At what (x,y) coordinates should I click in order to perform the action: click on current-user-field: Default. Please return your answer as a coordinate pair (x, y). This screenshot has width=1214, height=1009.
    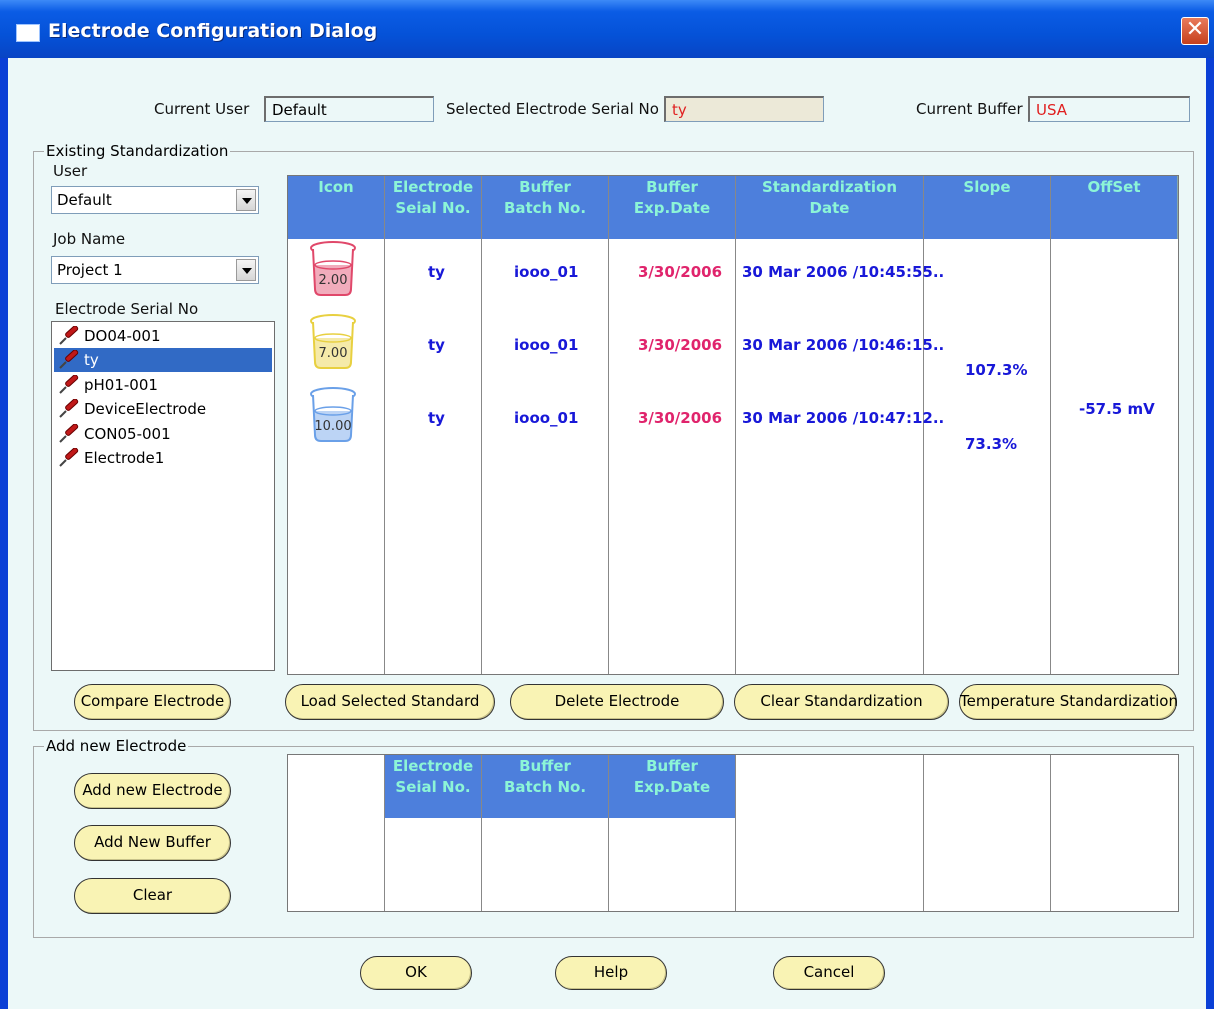
    Looking at the image, I should click on (349, 109).